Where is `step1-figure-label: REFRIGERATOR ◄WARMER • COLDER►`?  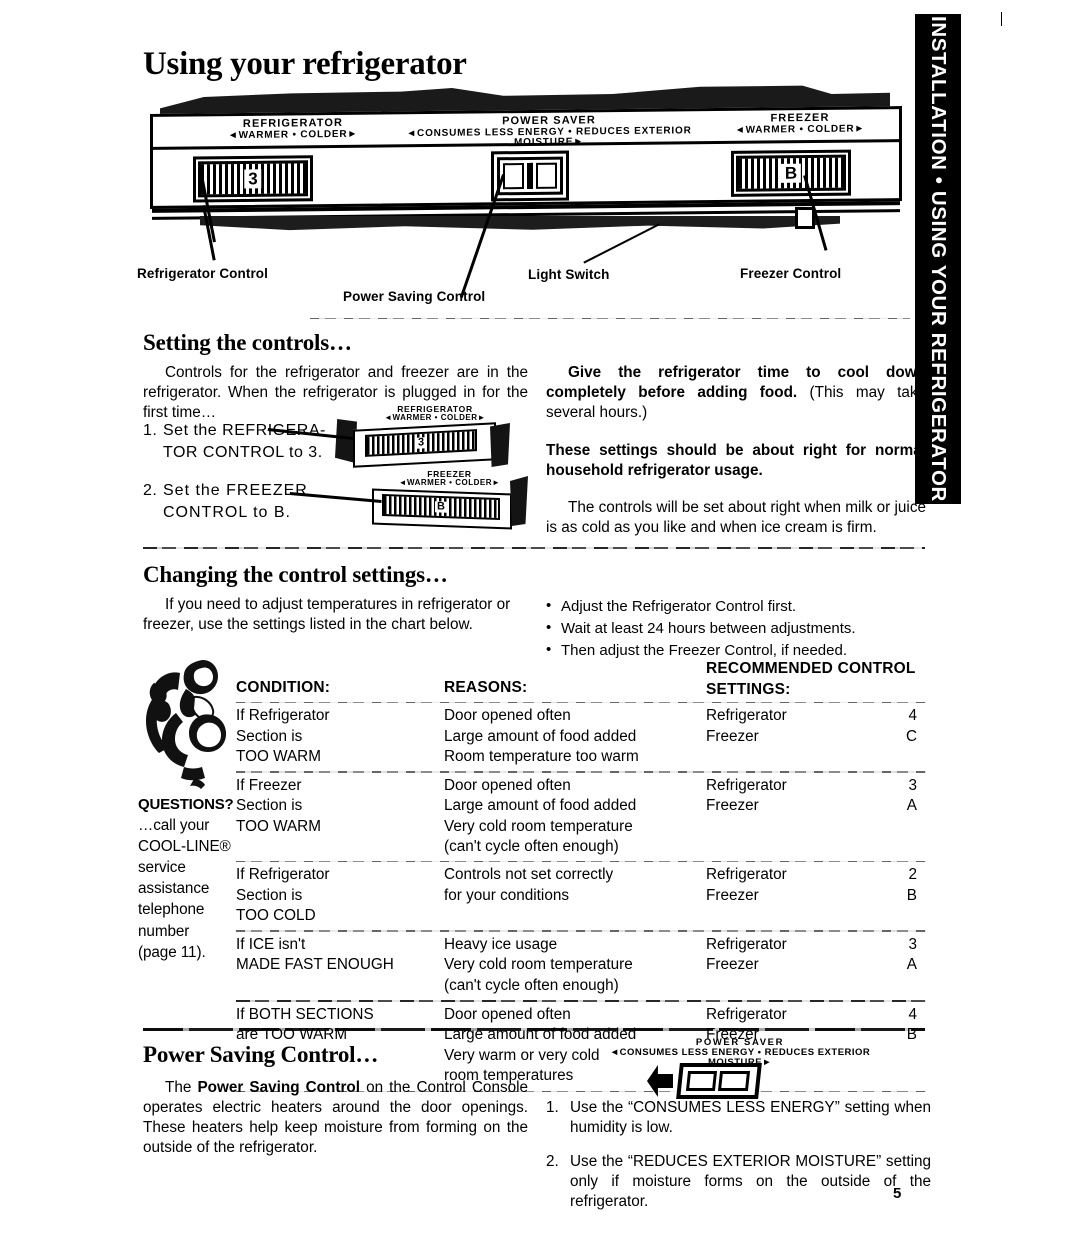 step1-figure-label: REFRIGERATOR ◄WARMER • COLDER► is located at coordinates (435, 413).